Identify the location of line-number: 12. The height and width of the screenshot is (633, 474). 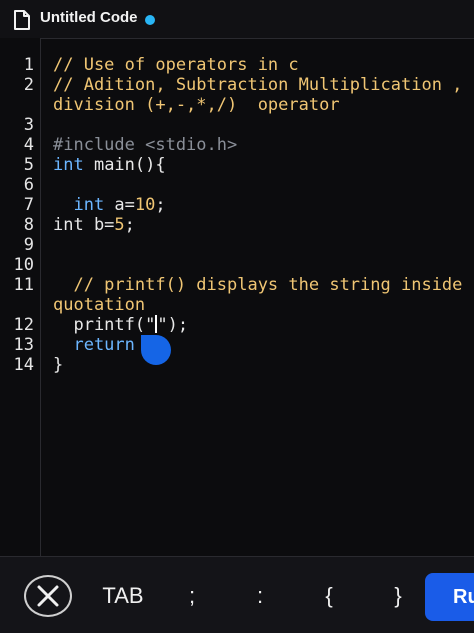
(23, 325).